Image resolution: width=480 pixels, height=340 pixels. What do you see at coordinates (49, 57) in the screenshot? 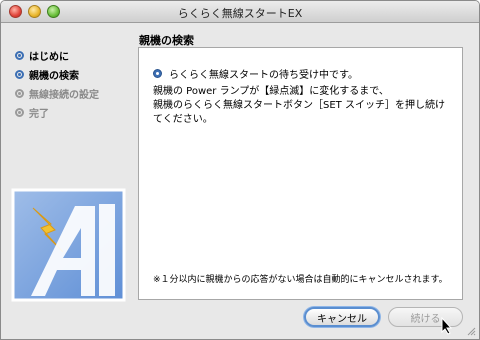
I see `step-label: はじめに` at bounding box center [49, 57].